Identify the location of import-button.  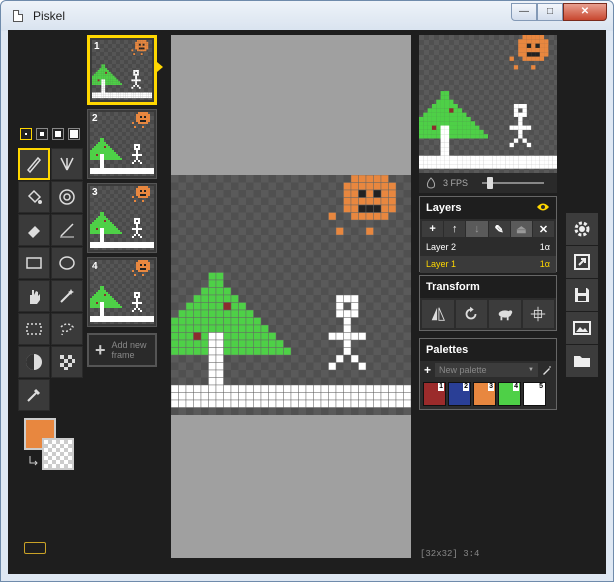
(582, 361).